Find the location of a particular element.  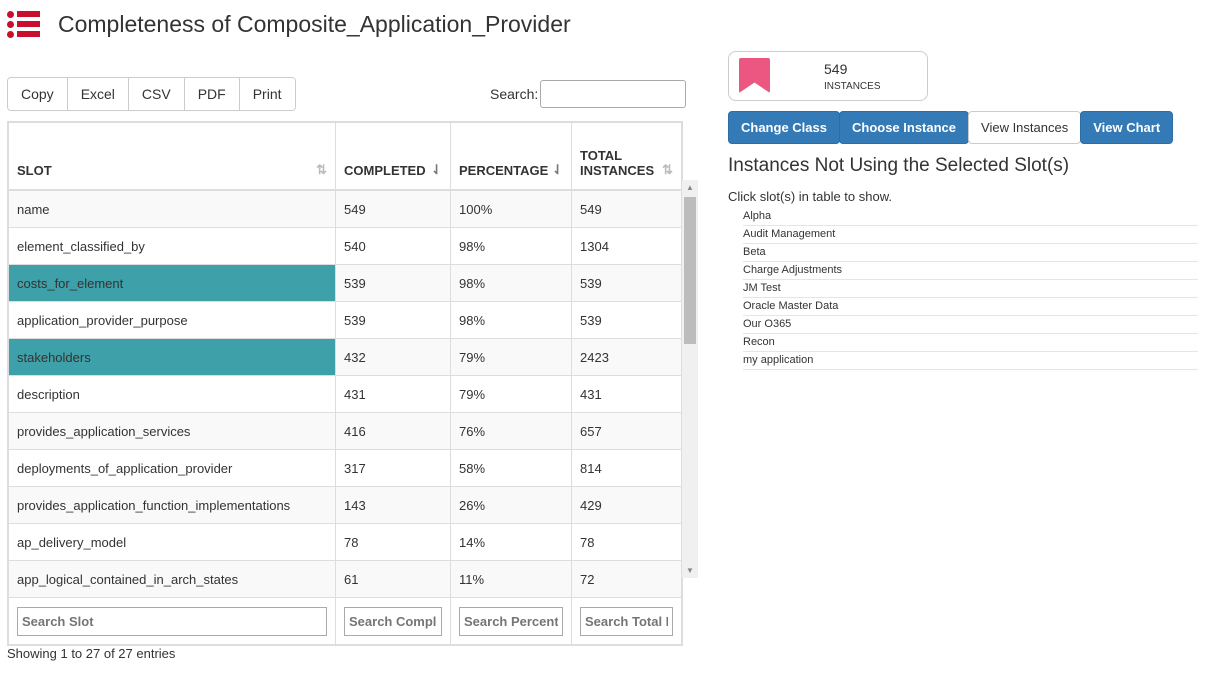

cell-slot: name is located at coordinates (172, 208).